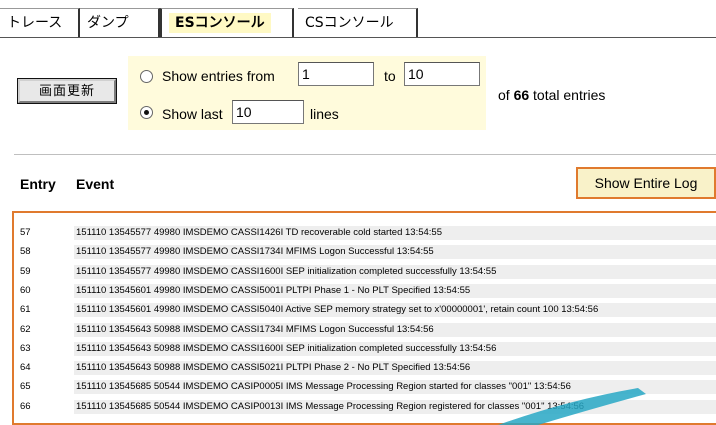 This screenshot has height=425, width=716. I want to click on total-suffix: total entries, so click(569, 95).